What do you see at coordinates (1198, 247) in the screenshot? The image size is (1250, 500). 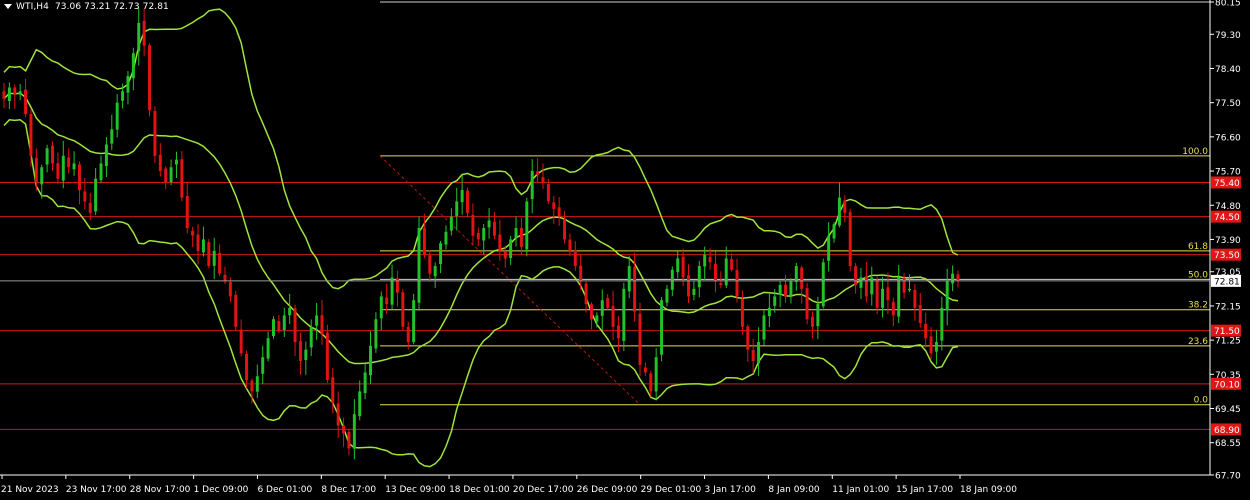 I see `fib-level-label: 61.8` at bounding box center [1198, 247].